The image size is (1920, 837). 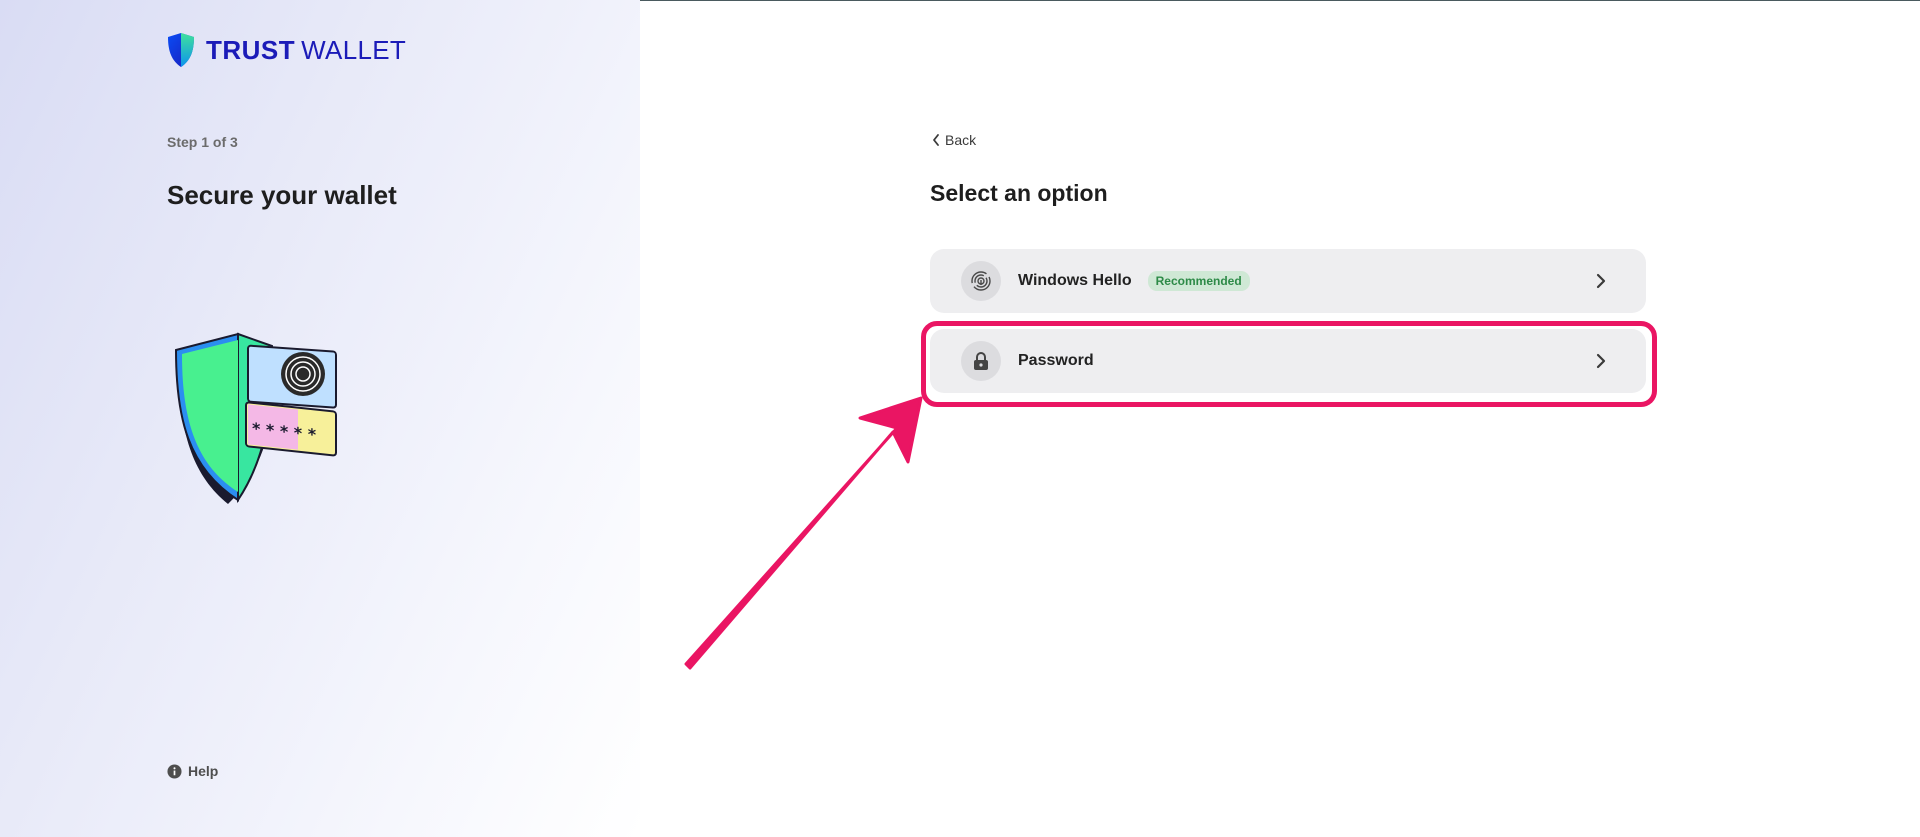 I want to click on help-link: Help, so click(x=192, y=771).